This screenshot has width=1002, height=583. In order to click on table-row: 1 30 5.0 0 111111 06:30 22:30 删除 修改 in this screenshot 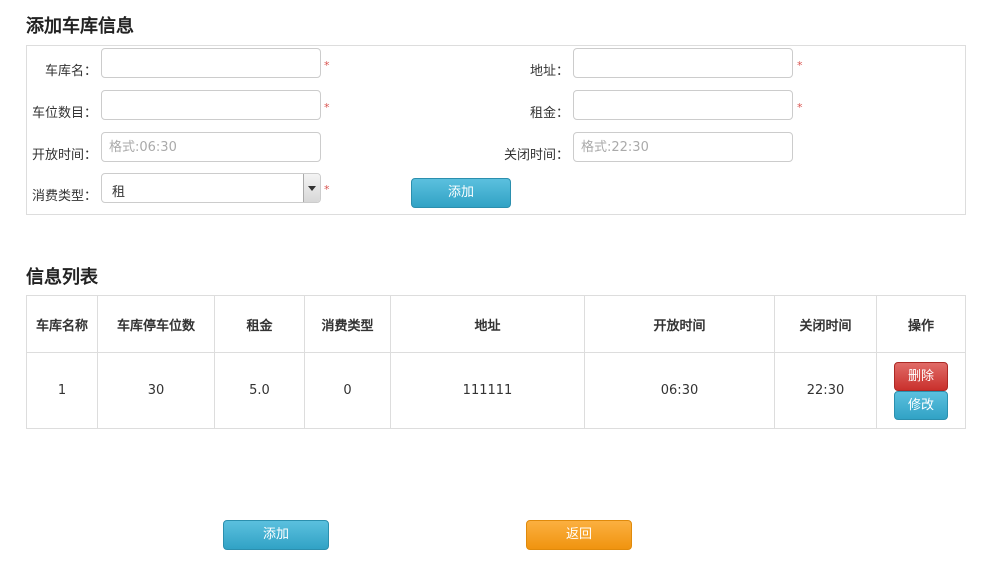, I will do `click(496, 390)`.